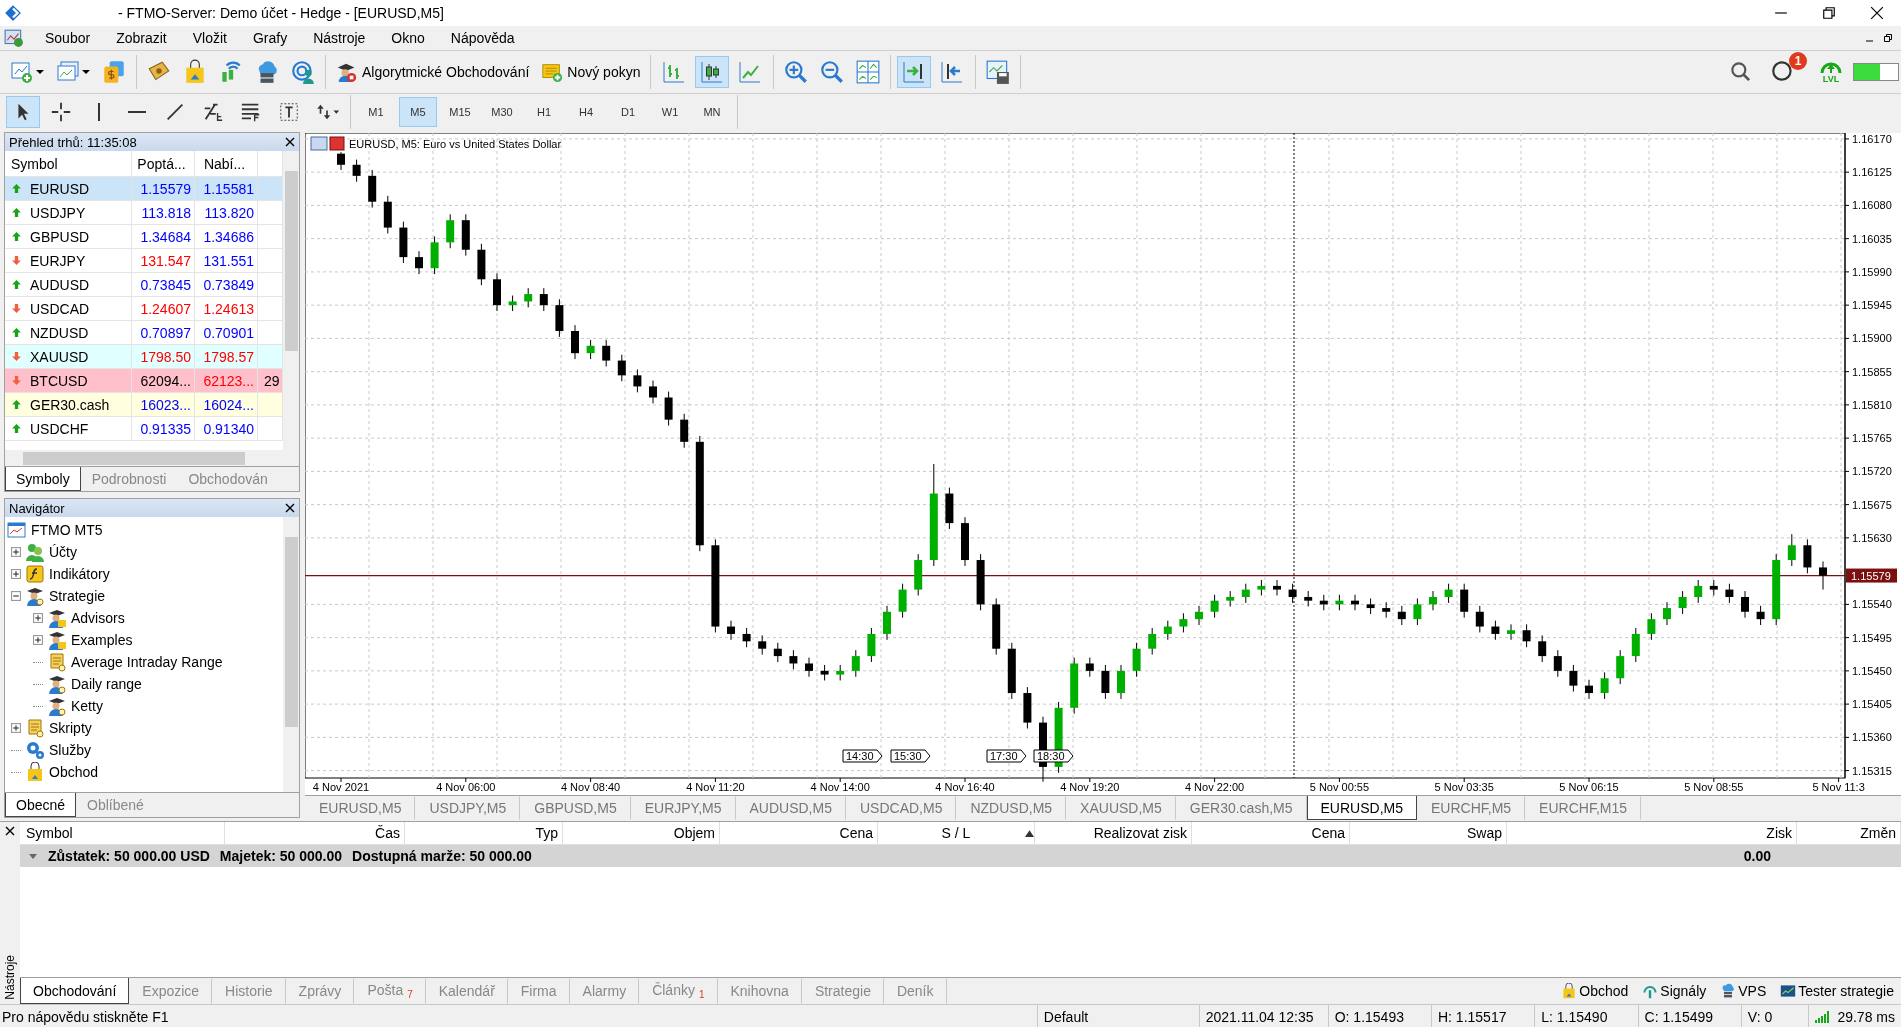  I want to click on candlestick-button, so click(712, 72).